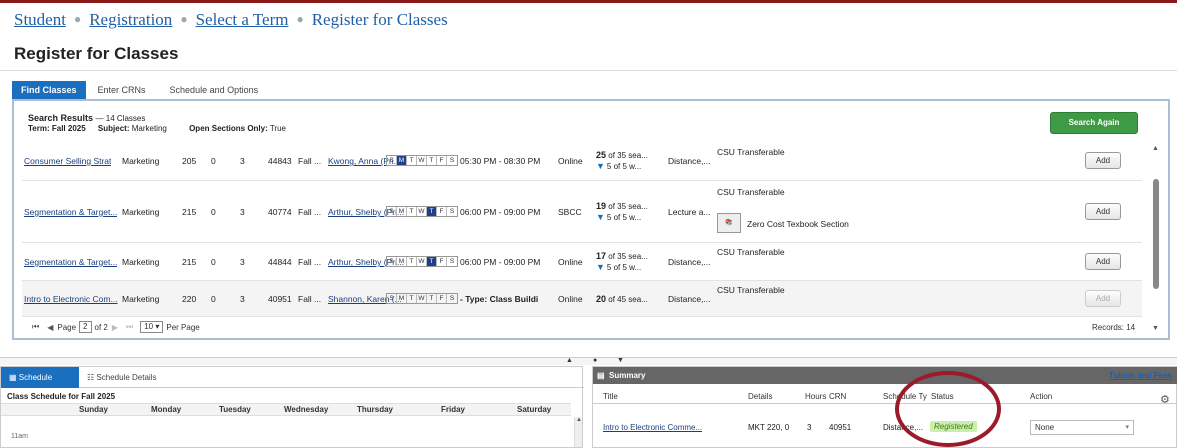 Image resolution: width=1177 pixels, height=448 pixels. Describe the element at coordinates (751, 252) in the screenshot. I see `attribute-text: CSU Transferable` at that location.